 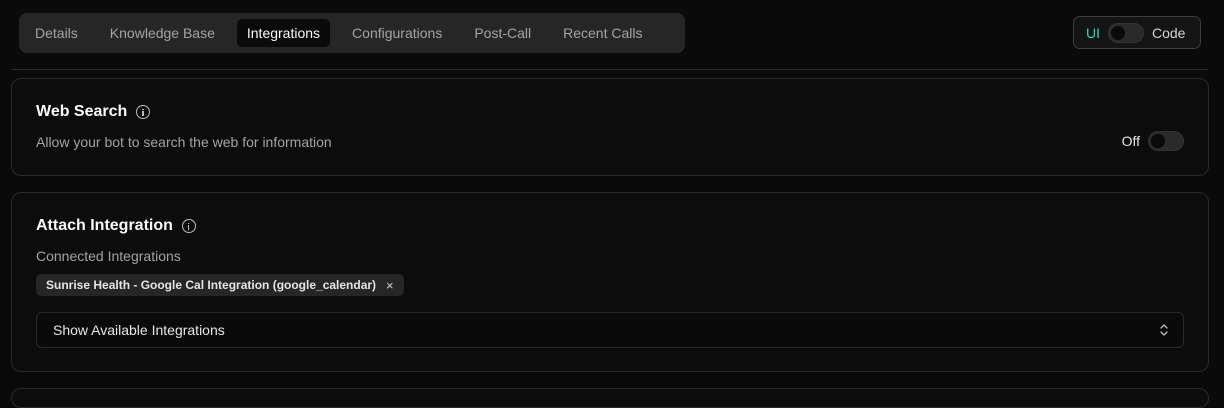 I want to click on web-search-toggle-wrap: Off, so click(x=1153, y=141).